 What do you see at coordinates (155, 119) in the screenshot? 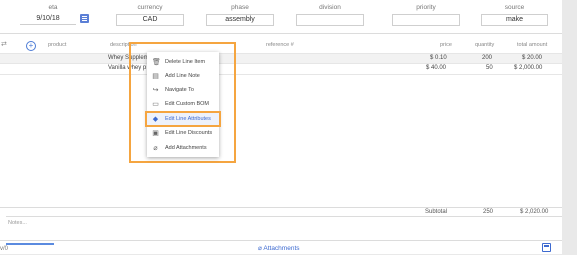
I see `tag-icon: ◆` at bounding box center [155, 119].